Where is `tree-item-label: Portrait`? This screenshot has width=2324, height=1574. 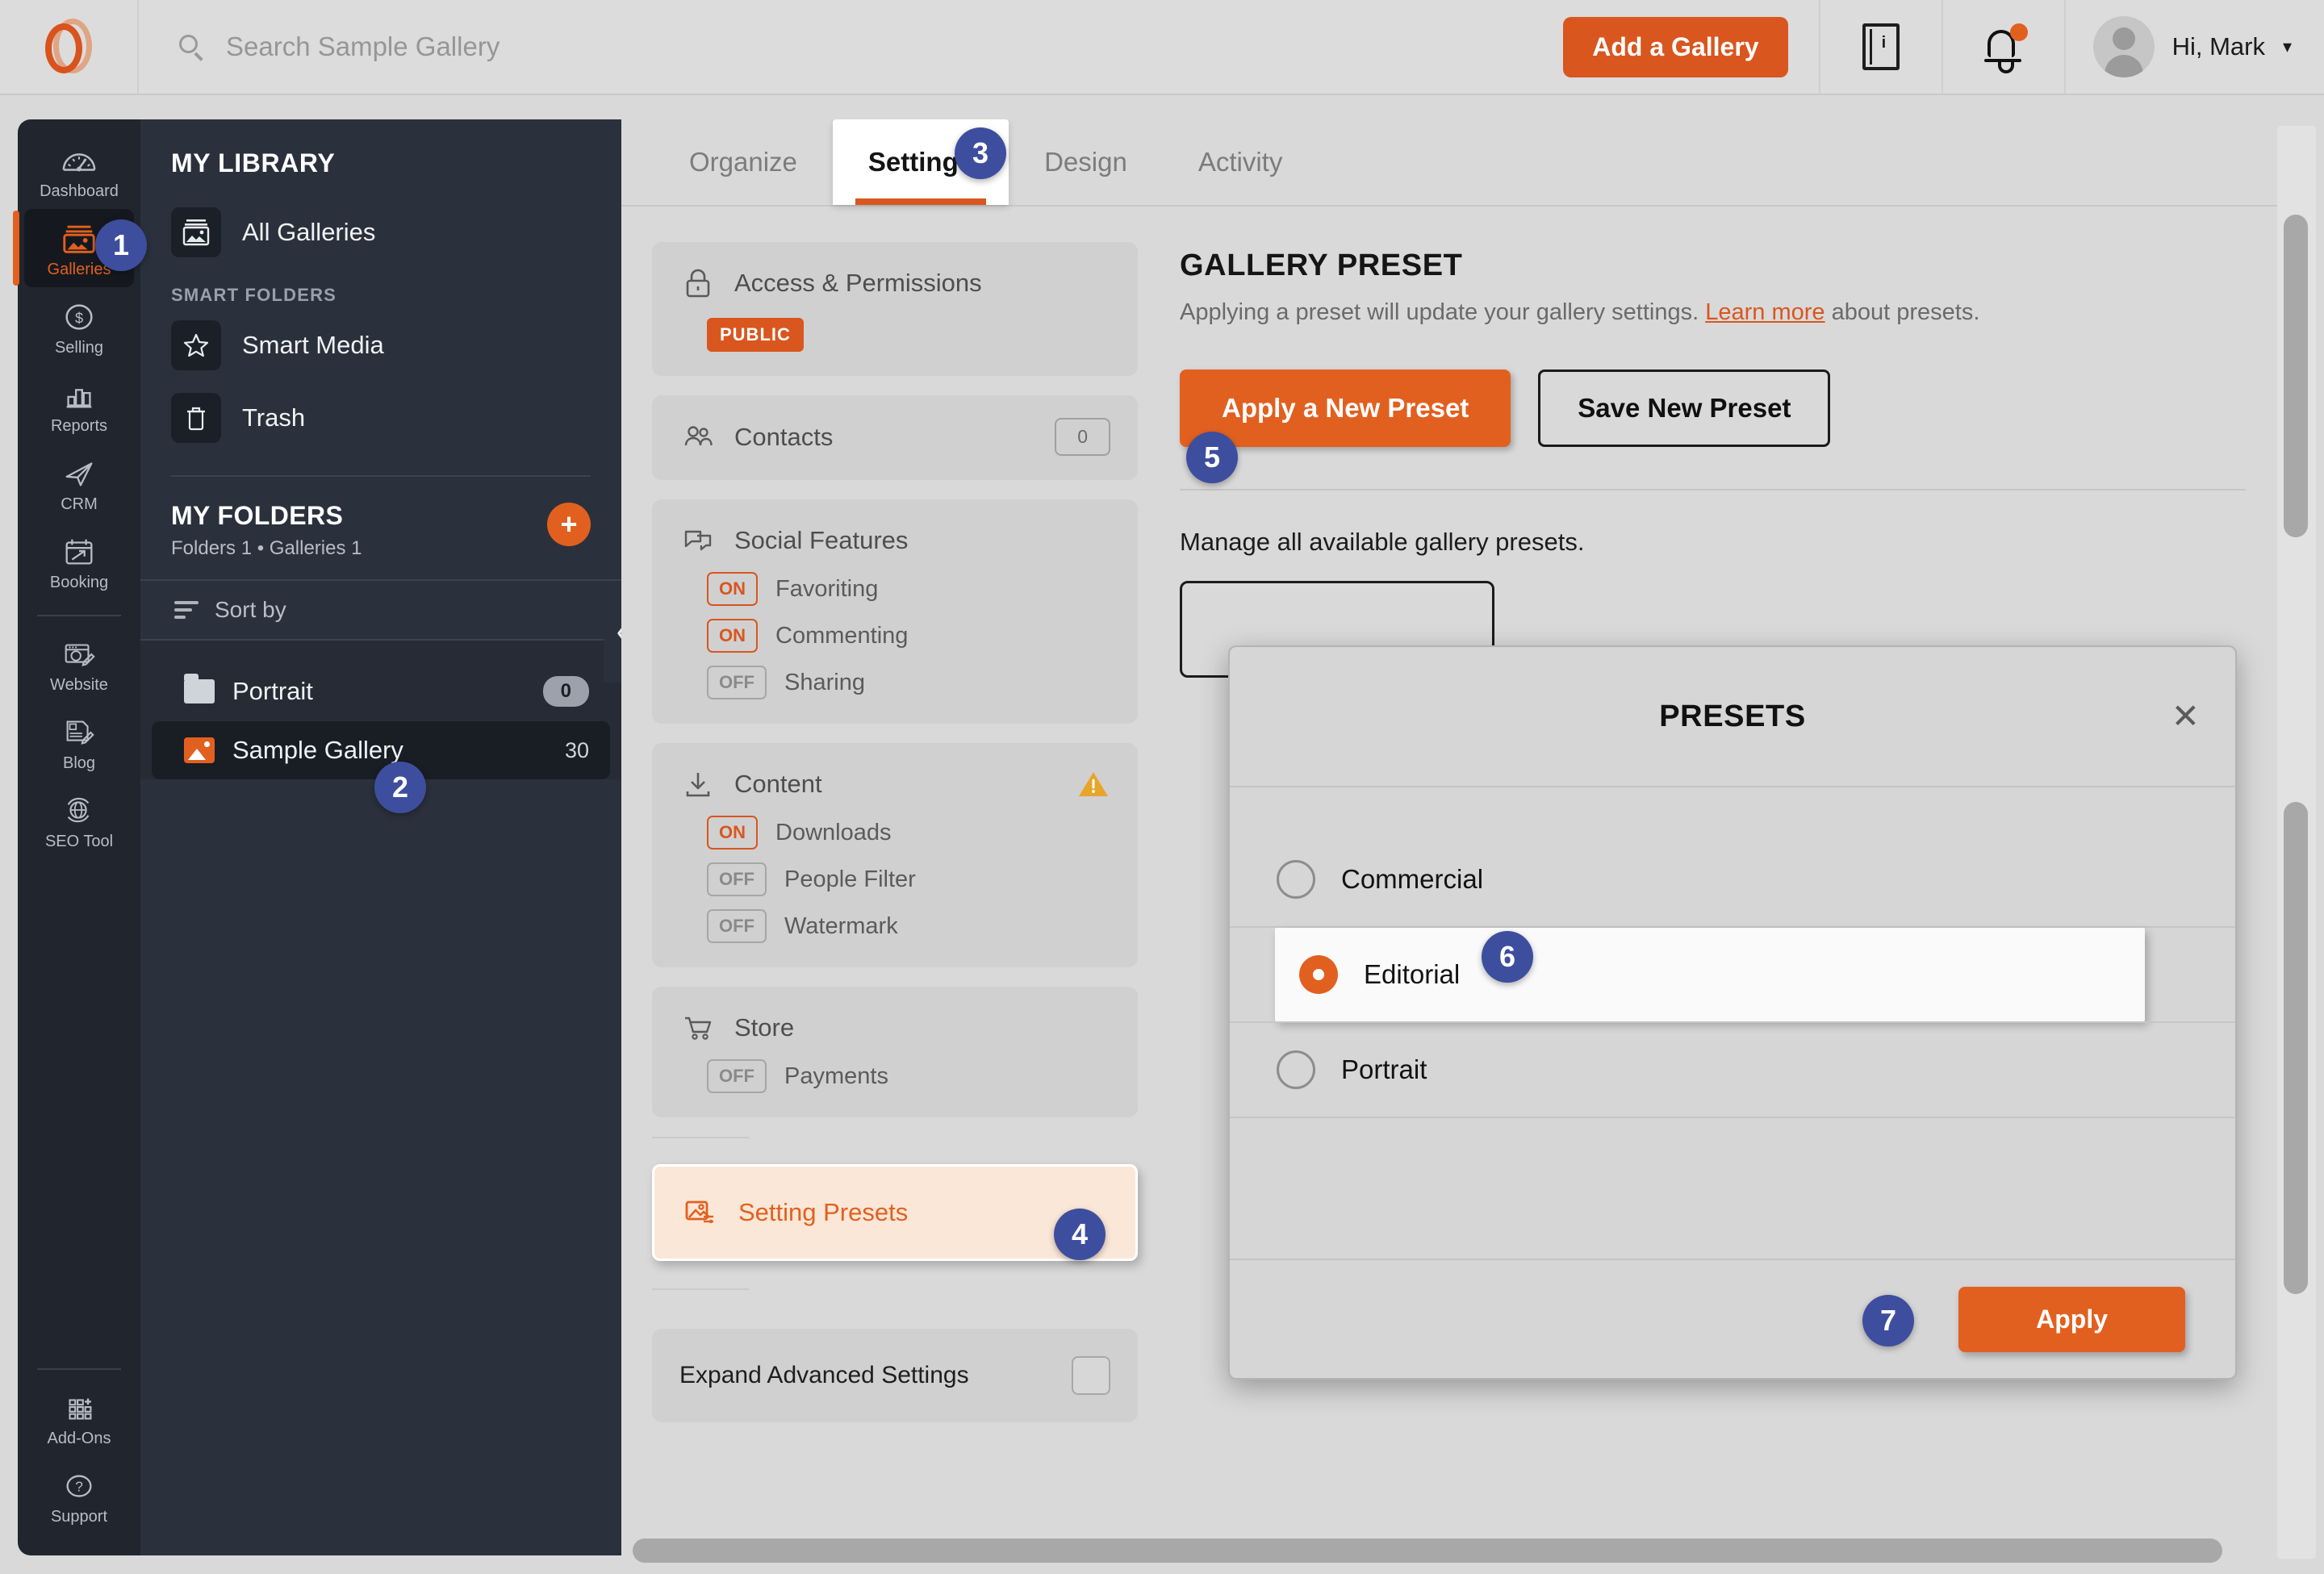
tree-item-label: Portrait is located at coordinates (272, 691).